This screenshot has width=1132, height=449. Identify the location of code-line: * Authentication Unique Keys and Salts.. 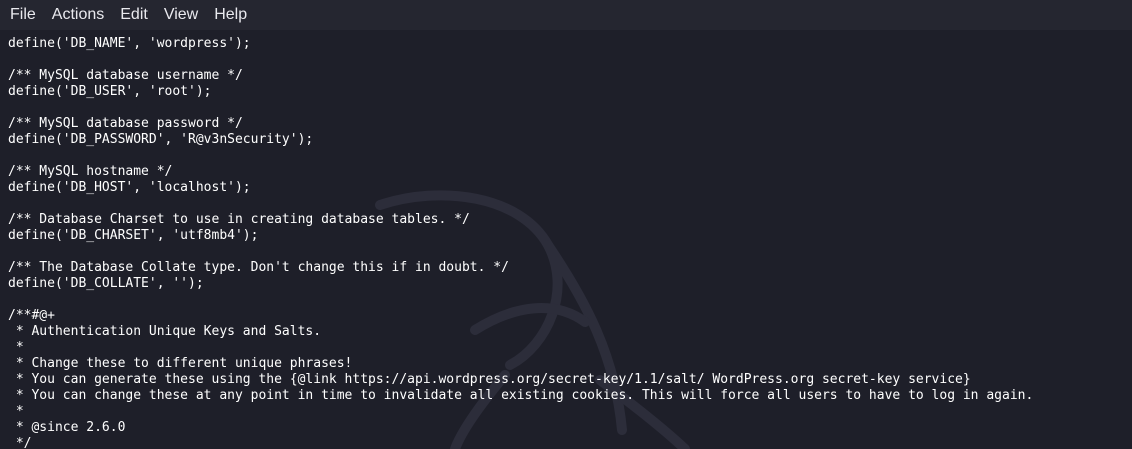
(165, 331).